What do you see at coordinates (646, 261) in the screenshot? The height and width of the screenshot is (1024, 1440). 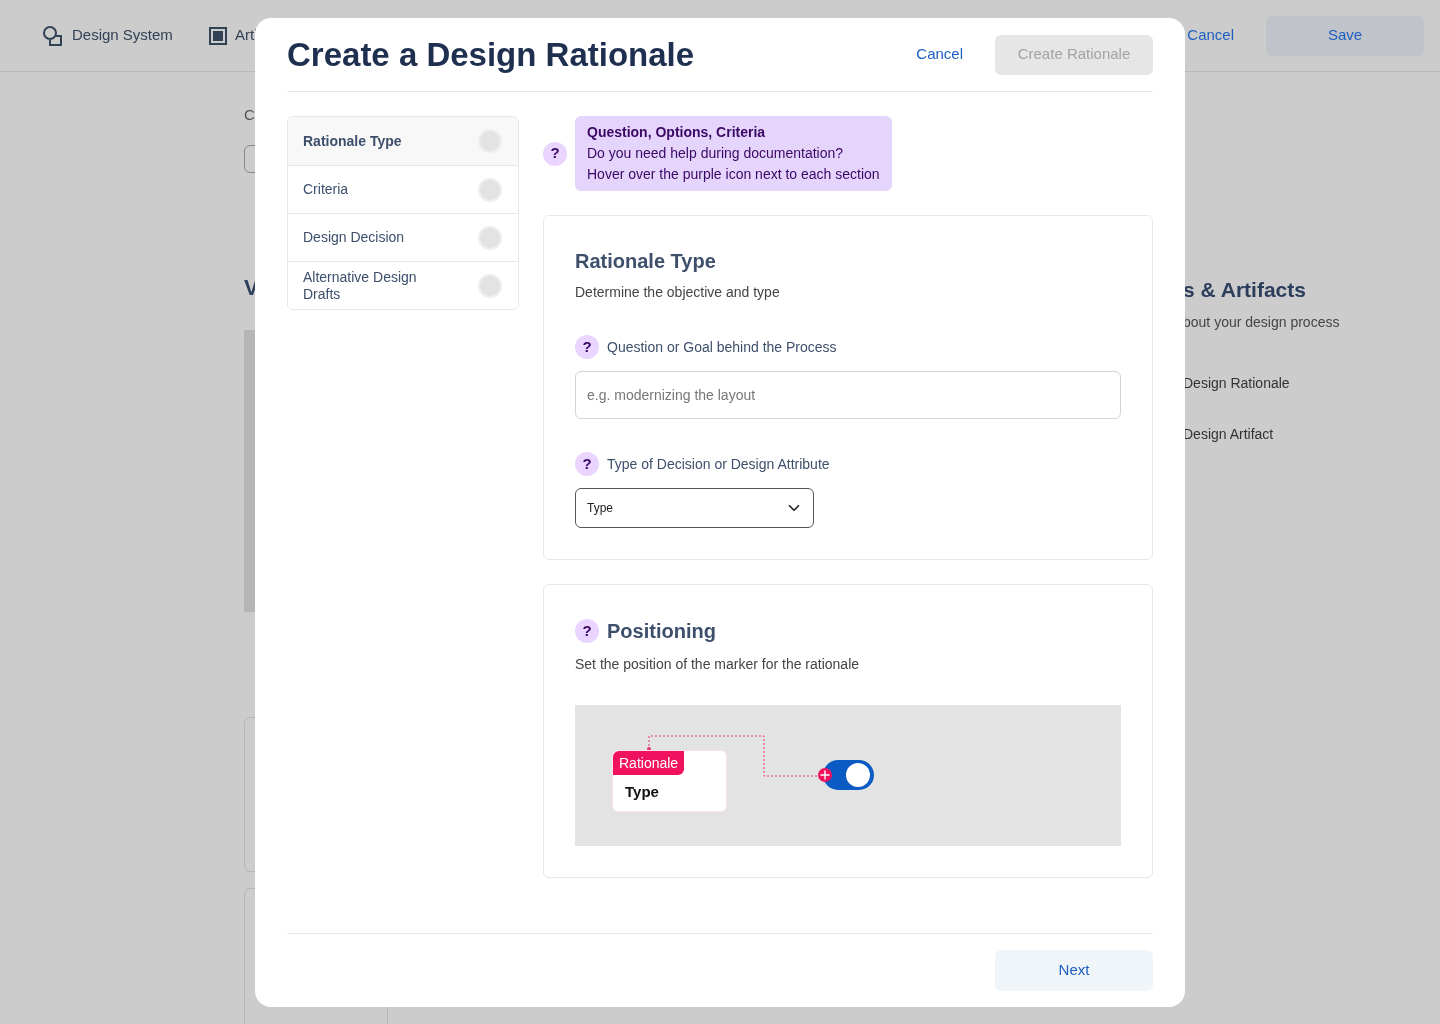 I see `section-title: Rationale Type` at bounding box center [646, 261].